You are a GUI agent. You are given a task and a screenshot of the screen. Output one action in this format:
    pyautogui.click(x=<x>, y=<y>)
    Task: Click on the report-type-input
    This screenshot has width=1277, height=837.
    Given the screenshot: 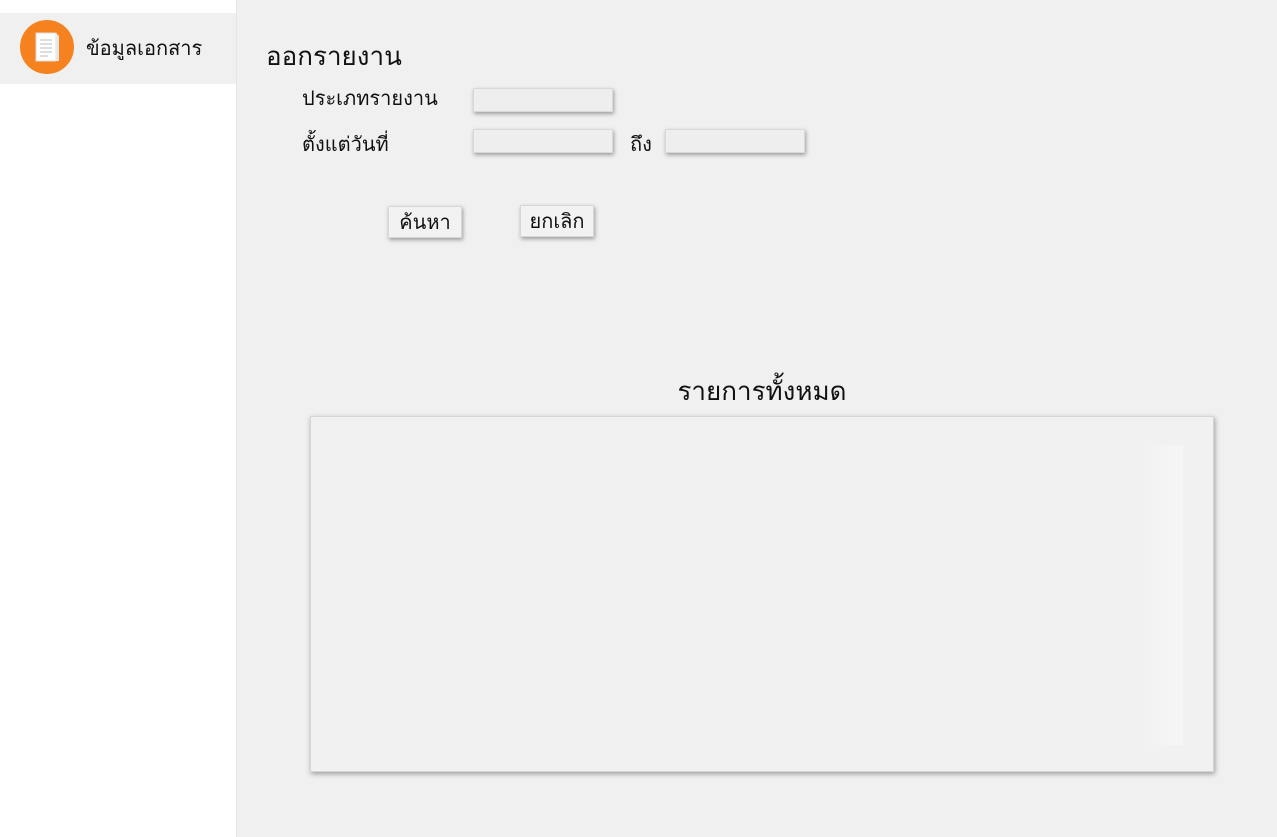 What is the action you would take?
    pyautogui.click(x=543, y=100)
    